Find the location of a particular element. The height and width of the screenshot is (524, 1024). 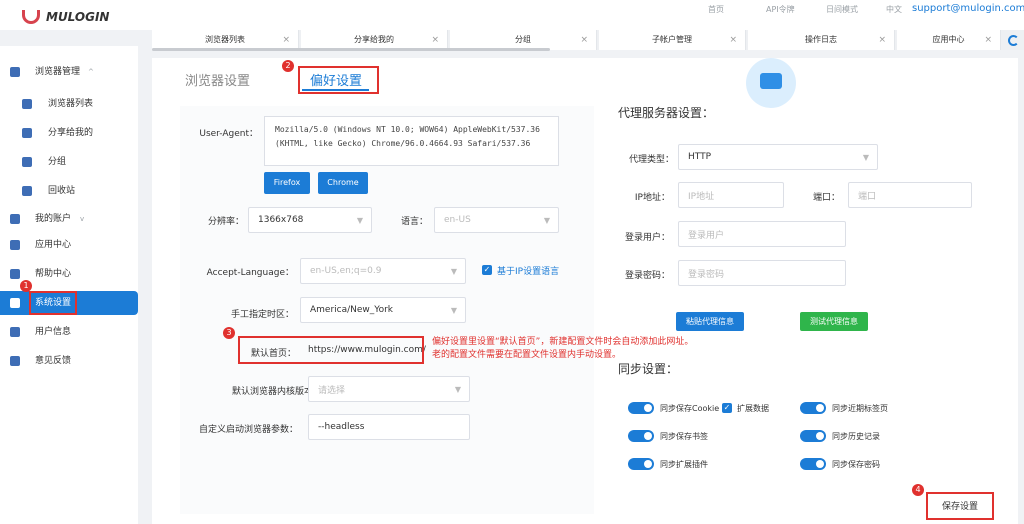

home-link: 首页 is located at coordinates (716, 9).